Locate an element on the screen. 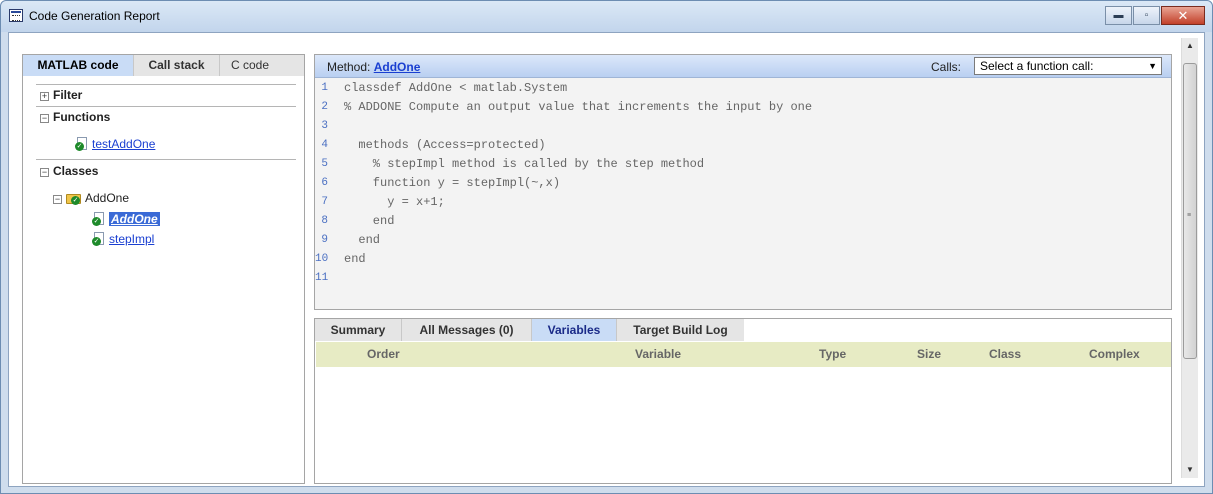 The width and height of the screenshot is (1213, 494). filter-section: + Filter is located at coordinates (61, 95).